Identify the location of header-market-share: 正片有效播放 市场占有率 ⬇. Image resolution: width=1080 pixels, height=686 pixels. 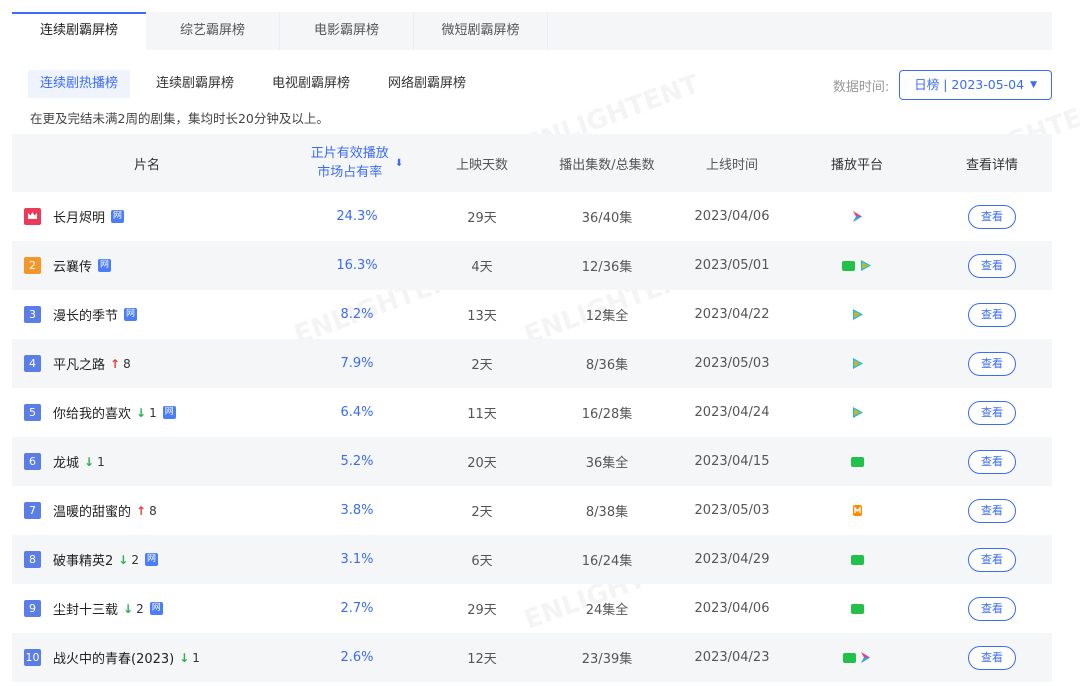
(357, 163).